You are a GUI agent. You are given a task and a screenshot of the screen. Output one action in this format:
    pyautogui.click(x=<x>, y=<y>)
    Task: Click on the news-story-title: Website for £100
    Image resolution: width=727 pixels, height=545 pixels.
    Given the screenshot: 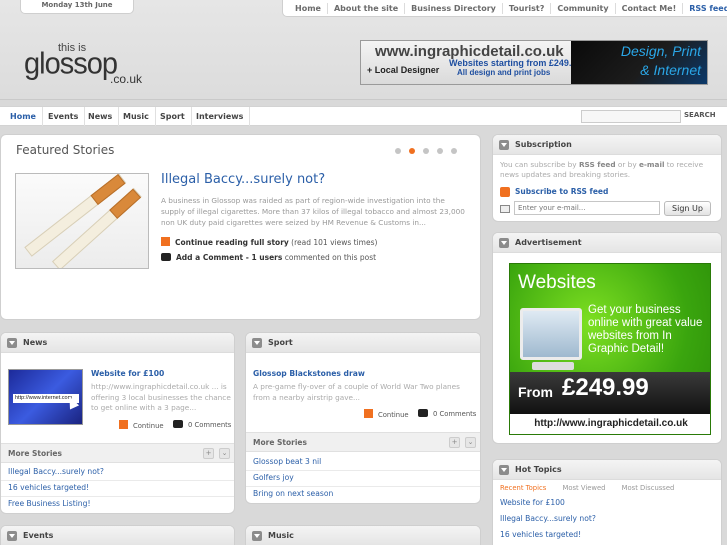 What is the action you would take?
    pyautogui.click(x=127, y=373)
    